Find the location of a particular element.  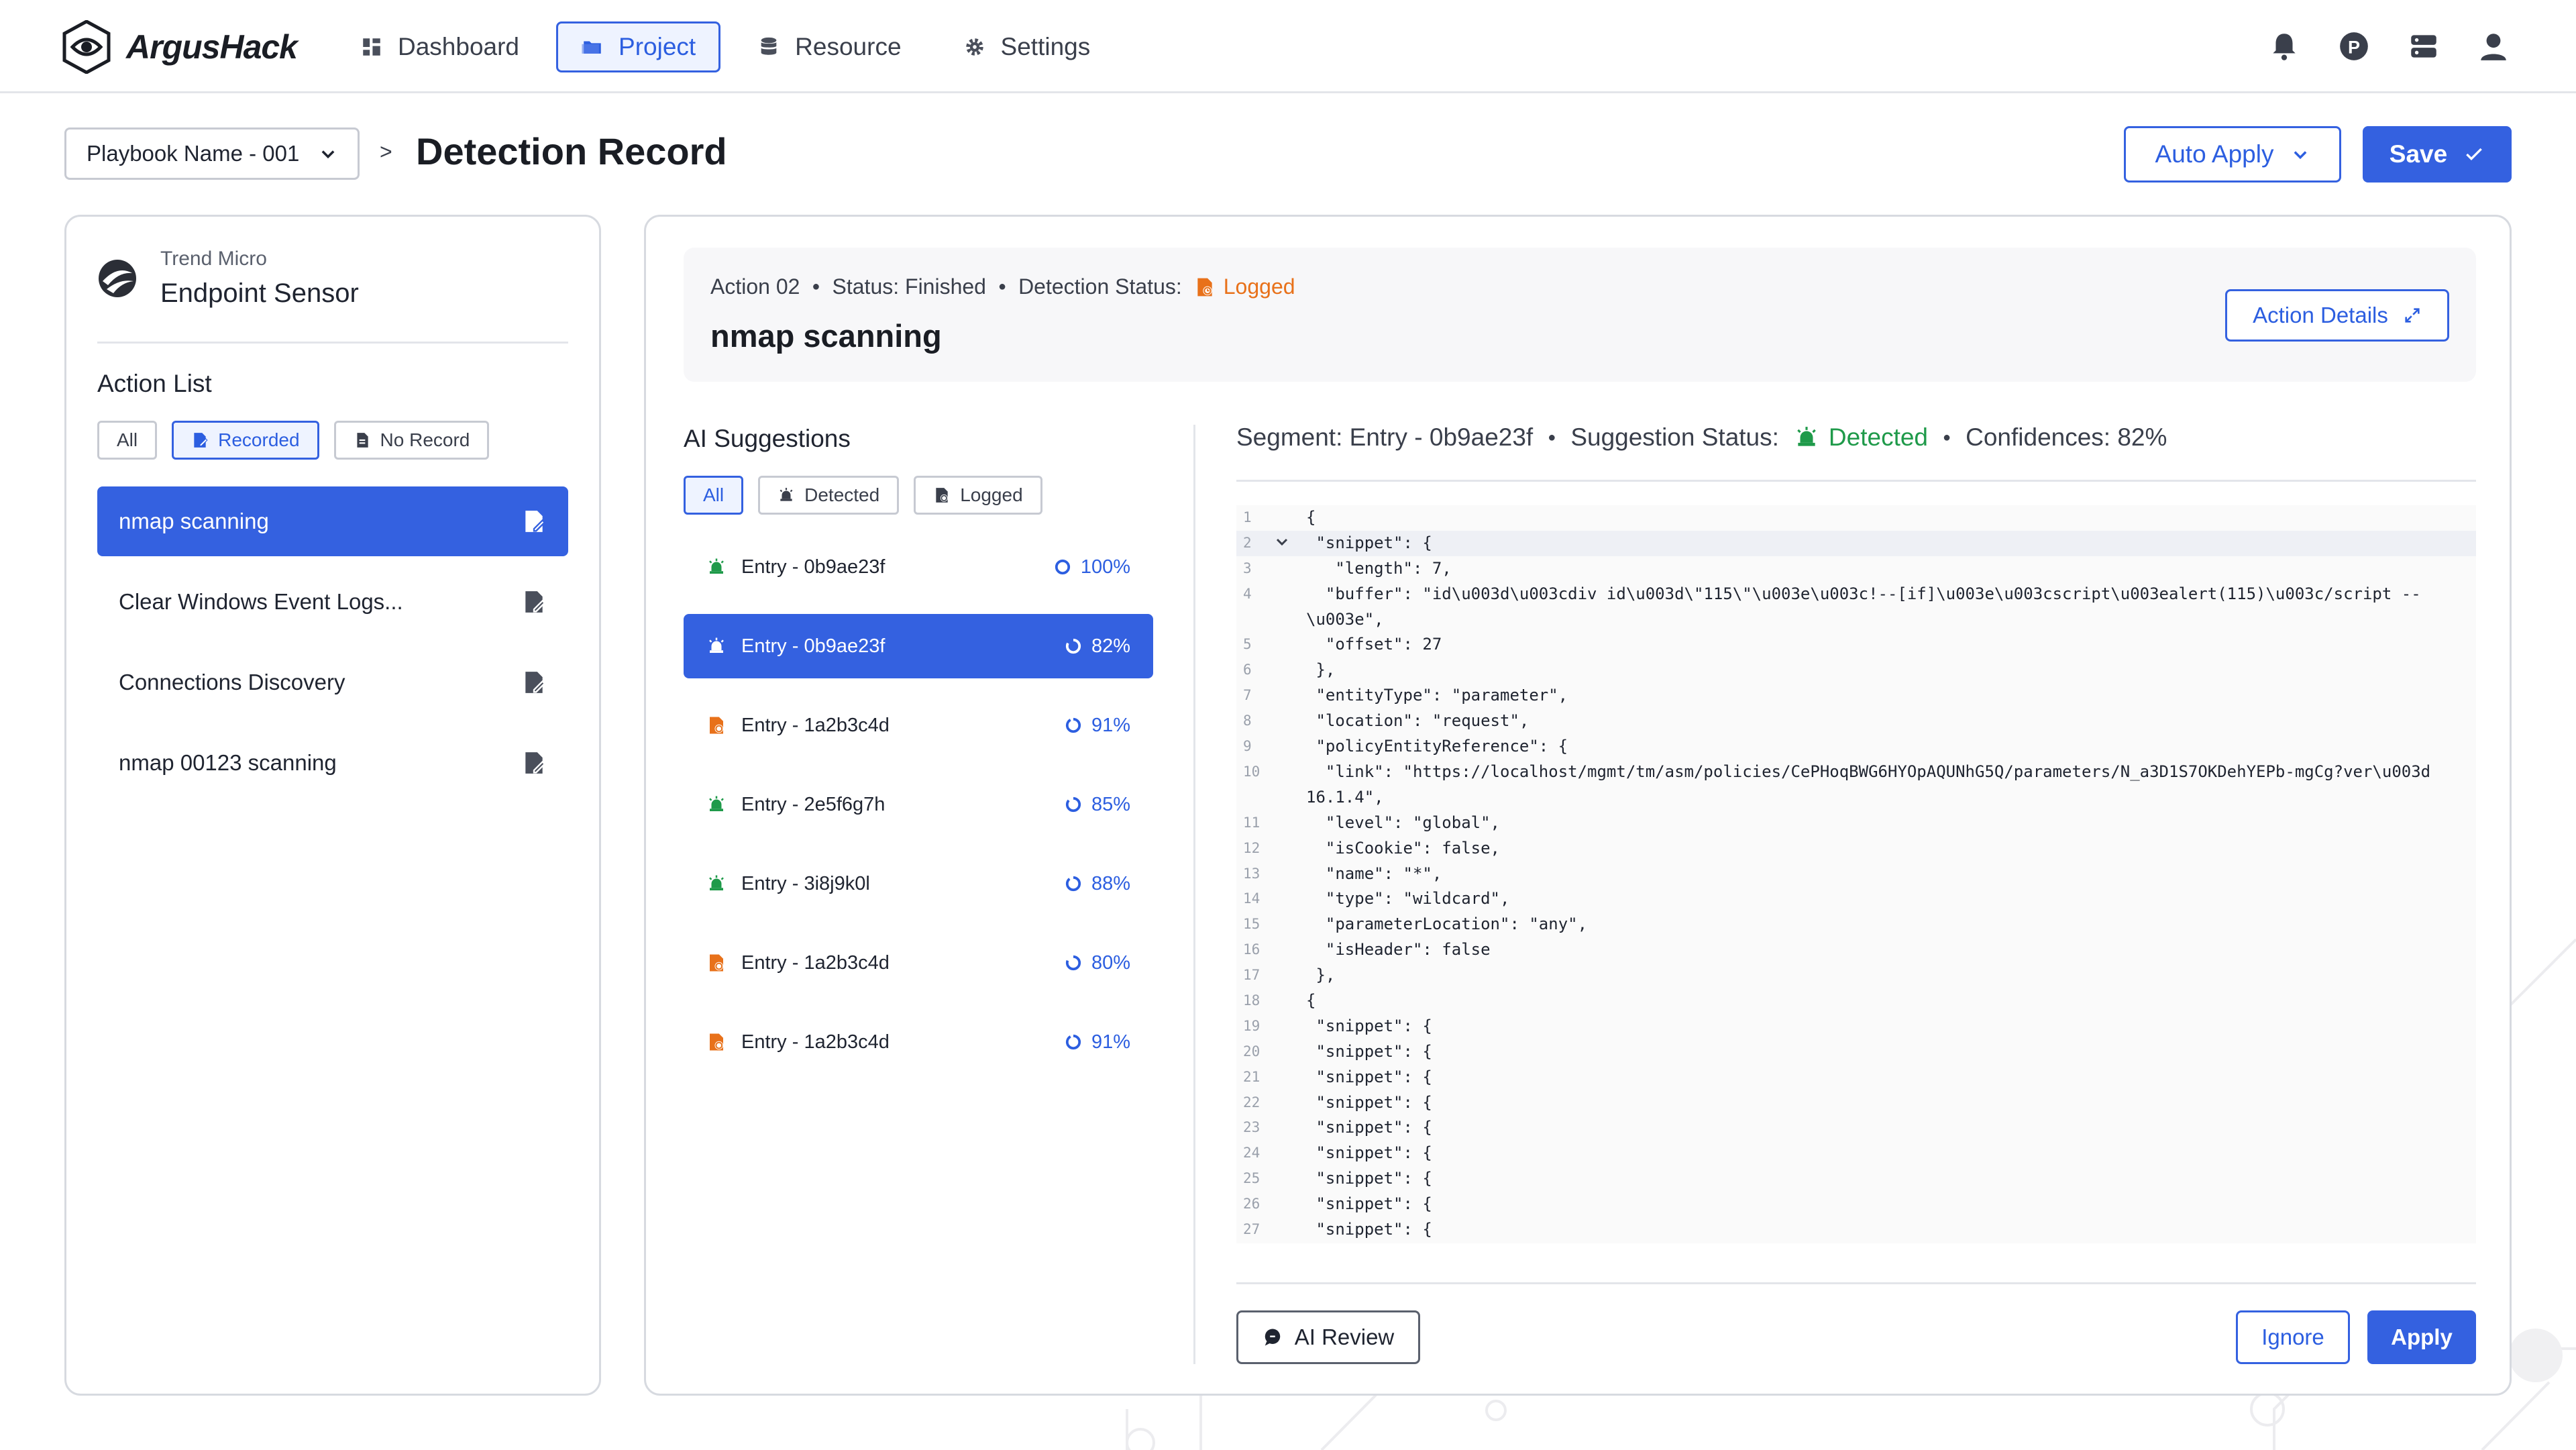

recorded-icon is located at coordinates (201, 440).